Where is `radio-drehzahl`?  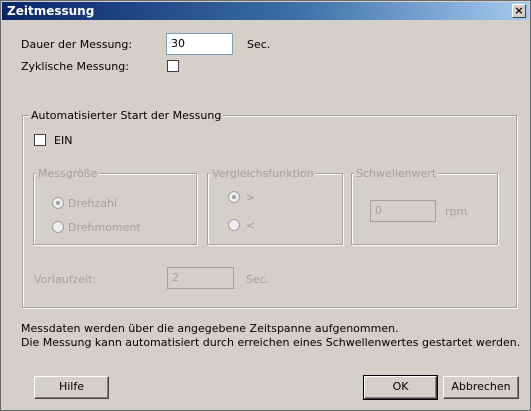 radio-drehzahl is located at coordinates (58, 203).